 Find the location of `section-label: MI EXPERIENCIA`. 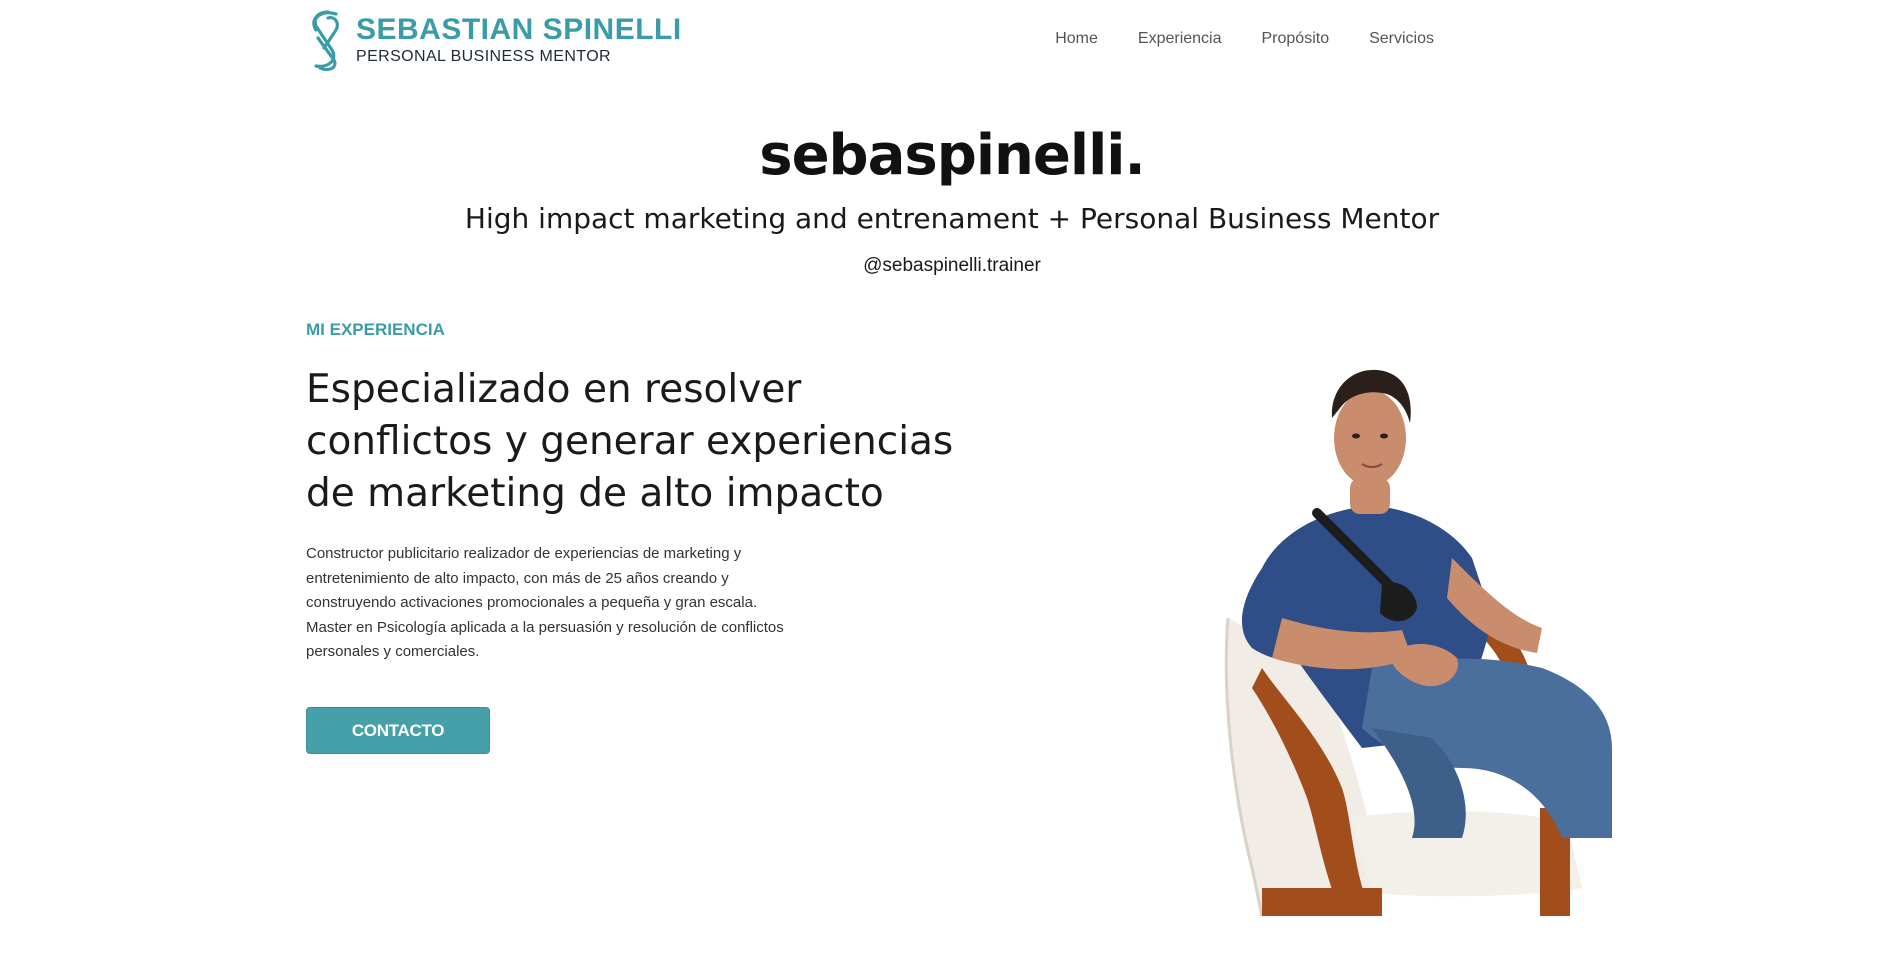

section-label: MI EXPERIENCIA is located at coordinates (375, 329).